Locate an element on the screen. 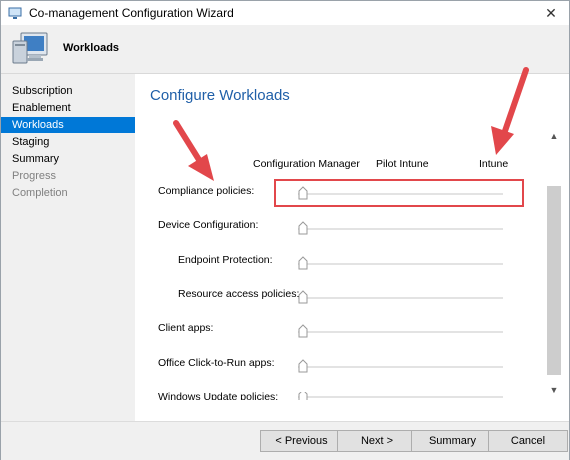 Image resolution: width=570 pixels, height=460 pixels. annotation-arrow-compliance is located at coordinates (193, 150).